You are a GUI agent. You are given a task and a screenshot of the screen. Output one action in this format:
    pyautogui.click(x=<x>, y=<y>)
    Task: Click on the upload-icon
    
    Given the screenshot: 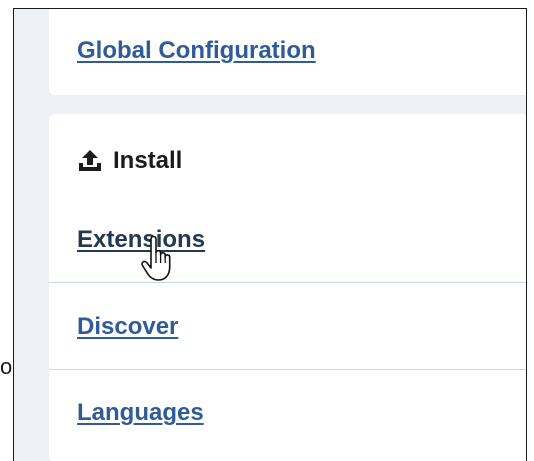 What is the action you would take?
    pyautogui.click(x=90, y=160)
    